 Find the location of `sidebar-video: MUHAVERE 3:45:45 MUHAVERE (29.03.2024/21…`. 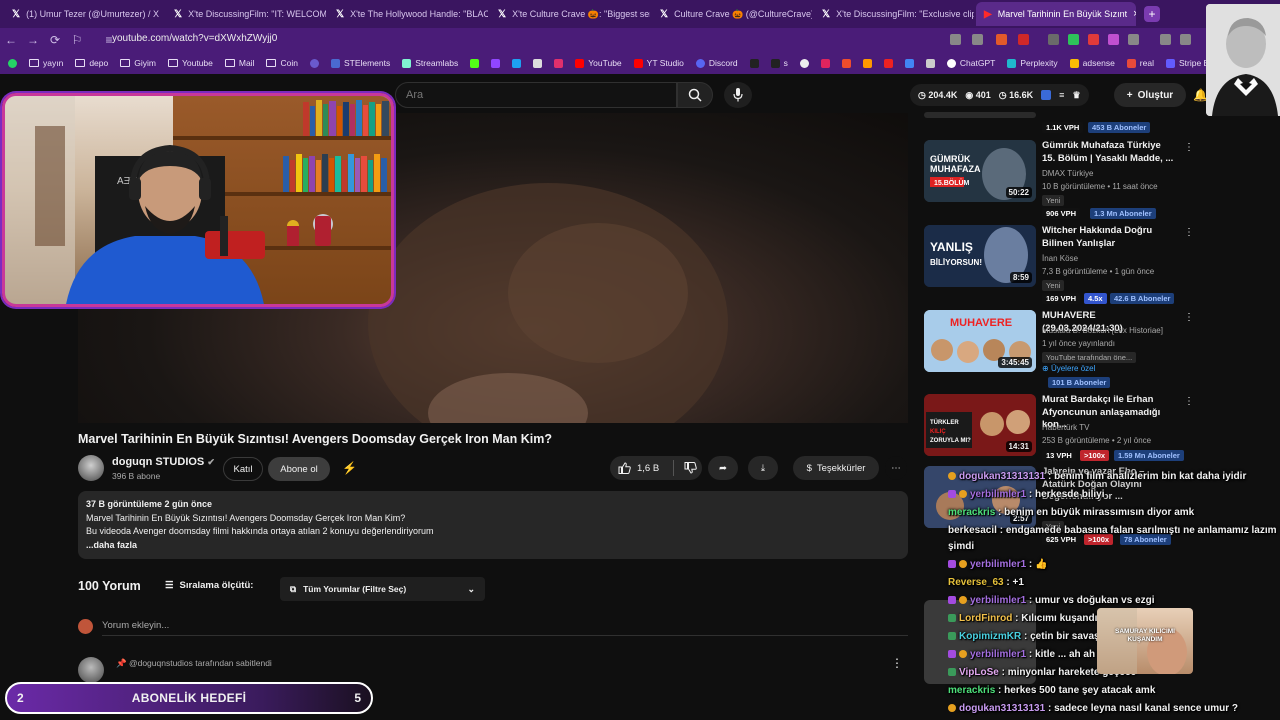

sidebar-video: MUHAVERE 3:45:45 MUHAVERE (29.03.2024/21… is located at coordinates (1059, 349).